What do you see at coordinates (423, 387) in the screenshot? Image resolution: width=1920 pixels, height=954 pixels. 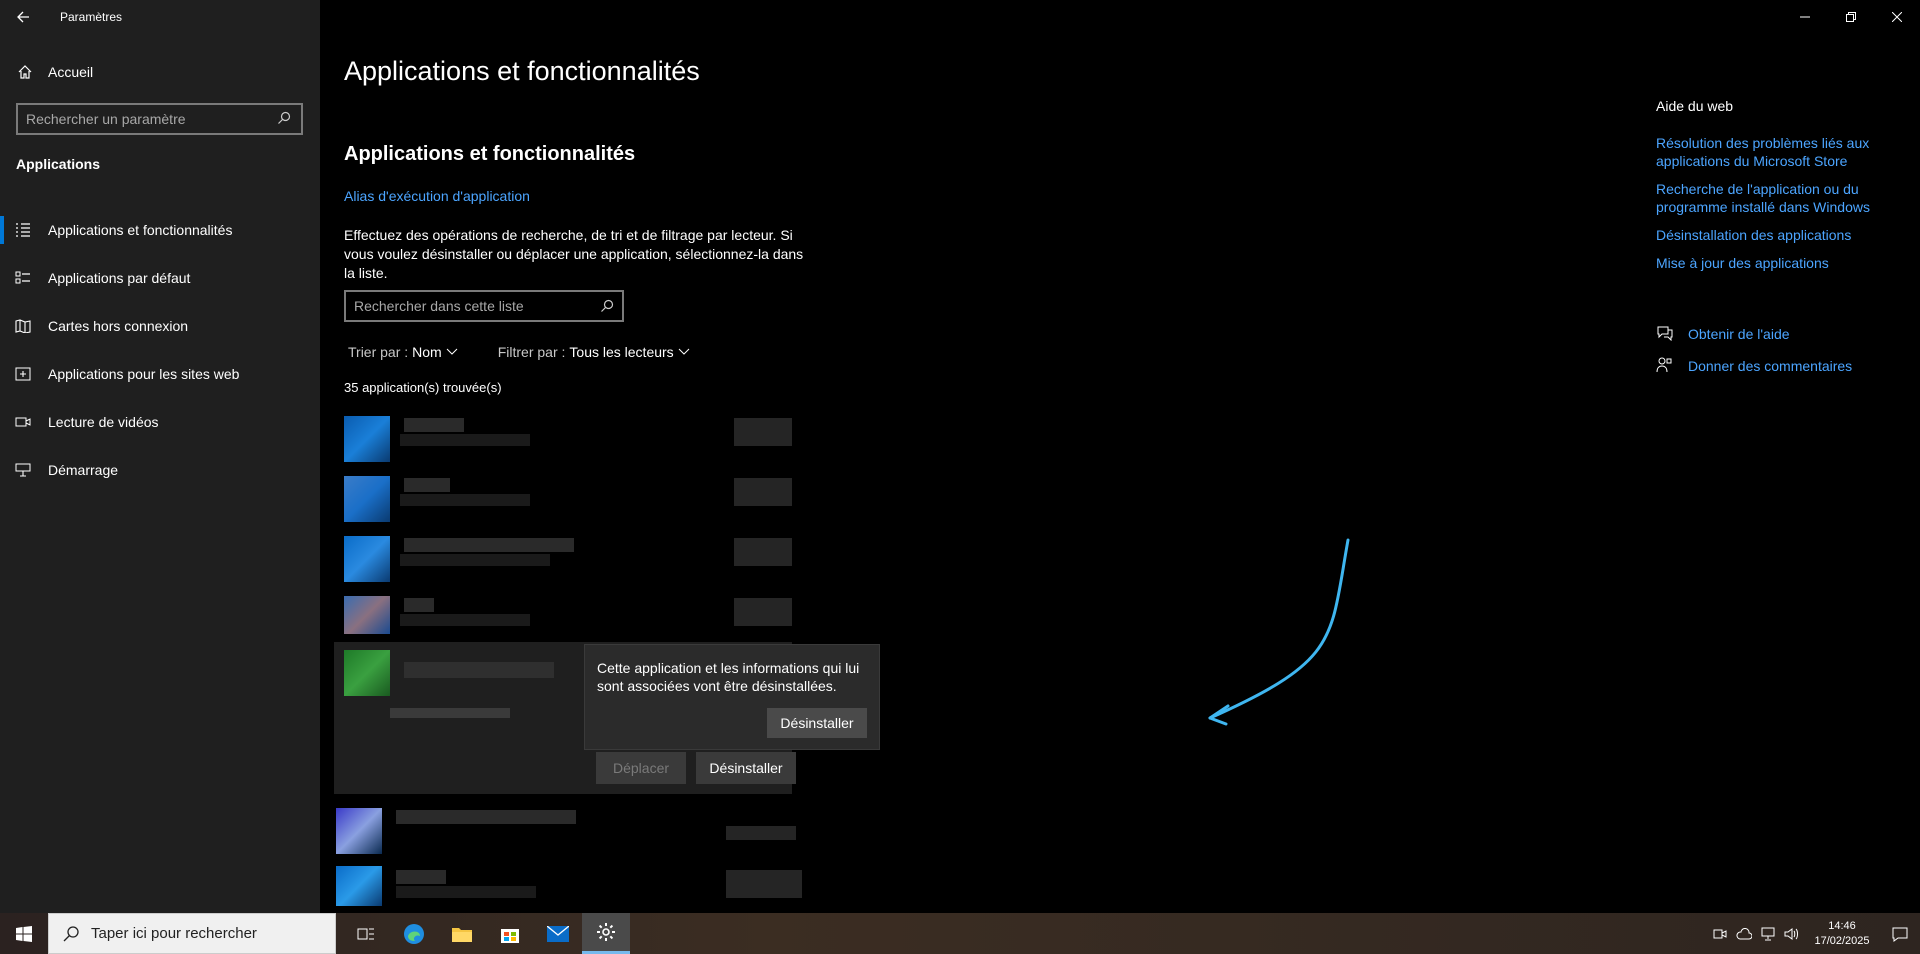 I see `app-count: 35 application(s) trouvée(s)` at bounding box center [423, 387].